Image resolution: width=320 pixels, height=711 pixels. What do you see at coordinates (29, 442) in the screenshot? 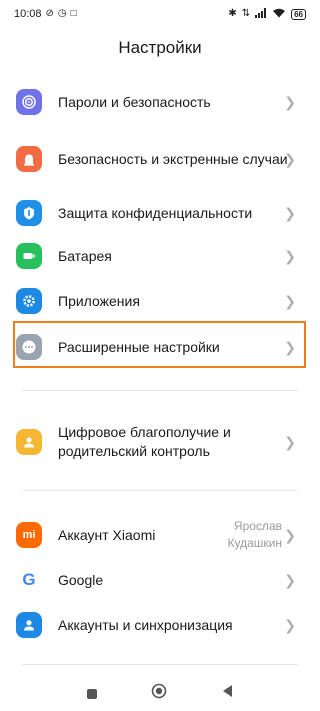
I see `wellbeing-icon` at bounding box center [29, 442].